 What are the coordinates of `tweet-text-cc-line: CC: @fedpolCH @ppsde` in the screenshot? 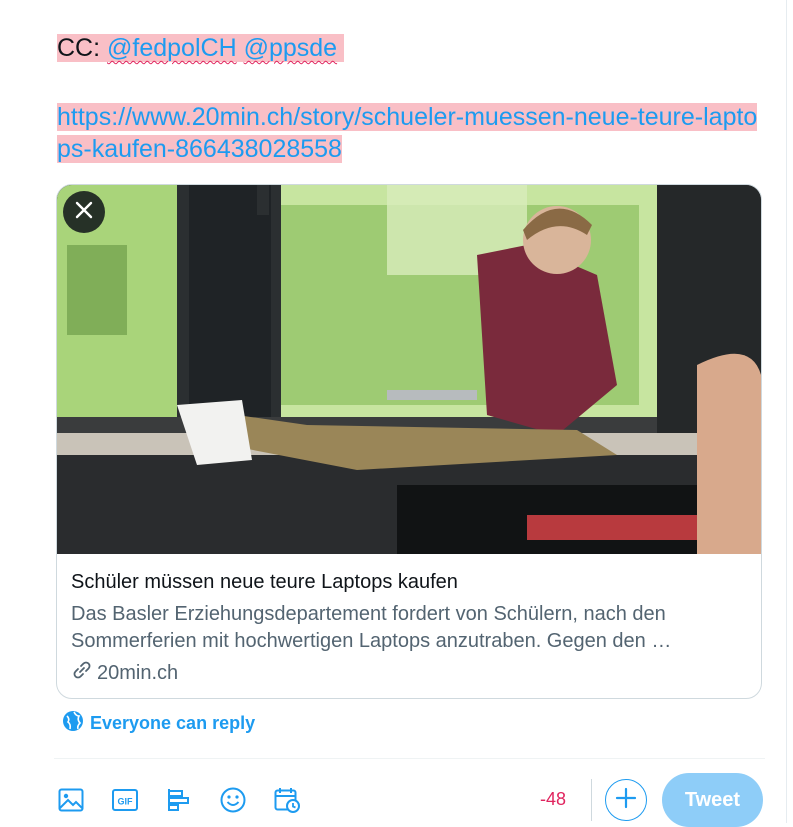 It's located at (201, 48).